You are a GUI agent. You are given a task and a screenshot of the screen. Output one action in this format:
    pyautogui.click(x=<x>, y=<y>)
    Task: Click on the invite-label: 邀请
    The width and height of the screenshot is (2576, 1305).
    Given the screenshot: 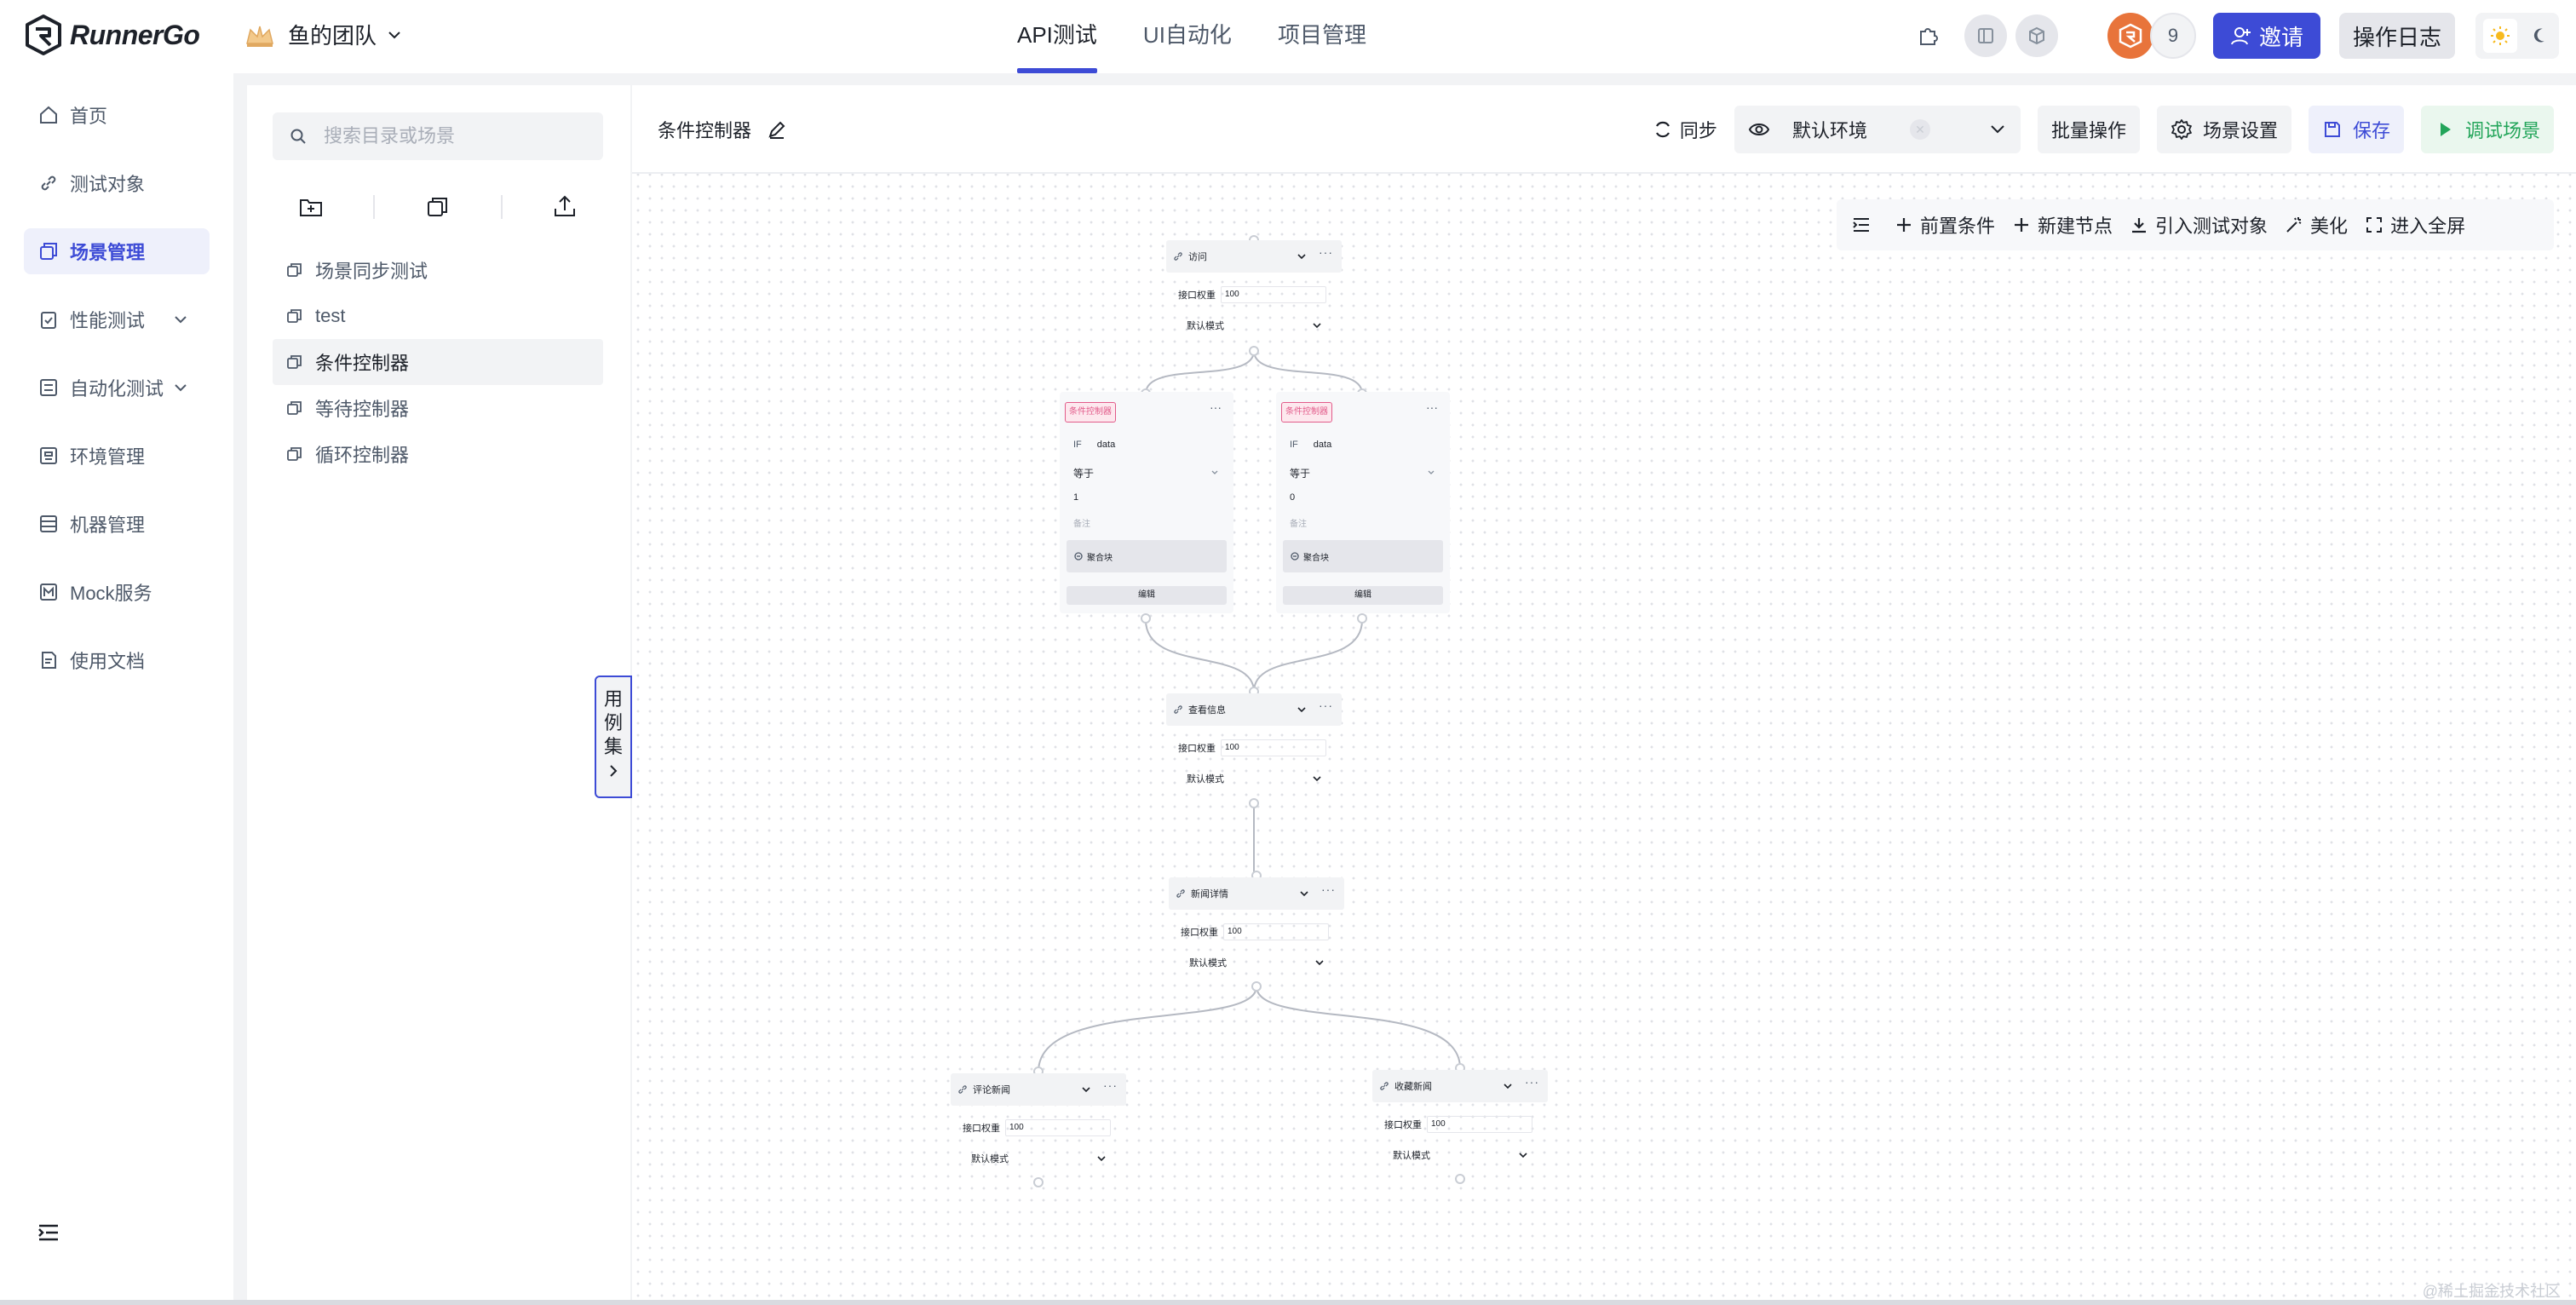 What is the action you would take?
    pyautogui.click(x=2280, y=37)
    